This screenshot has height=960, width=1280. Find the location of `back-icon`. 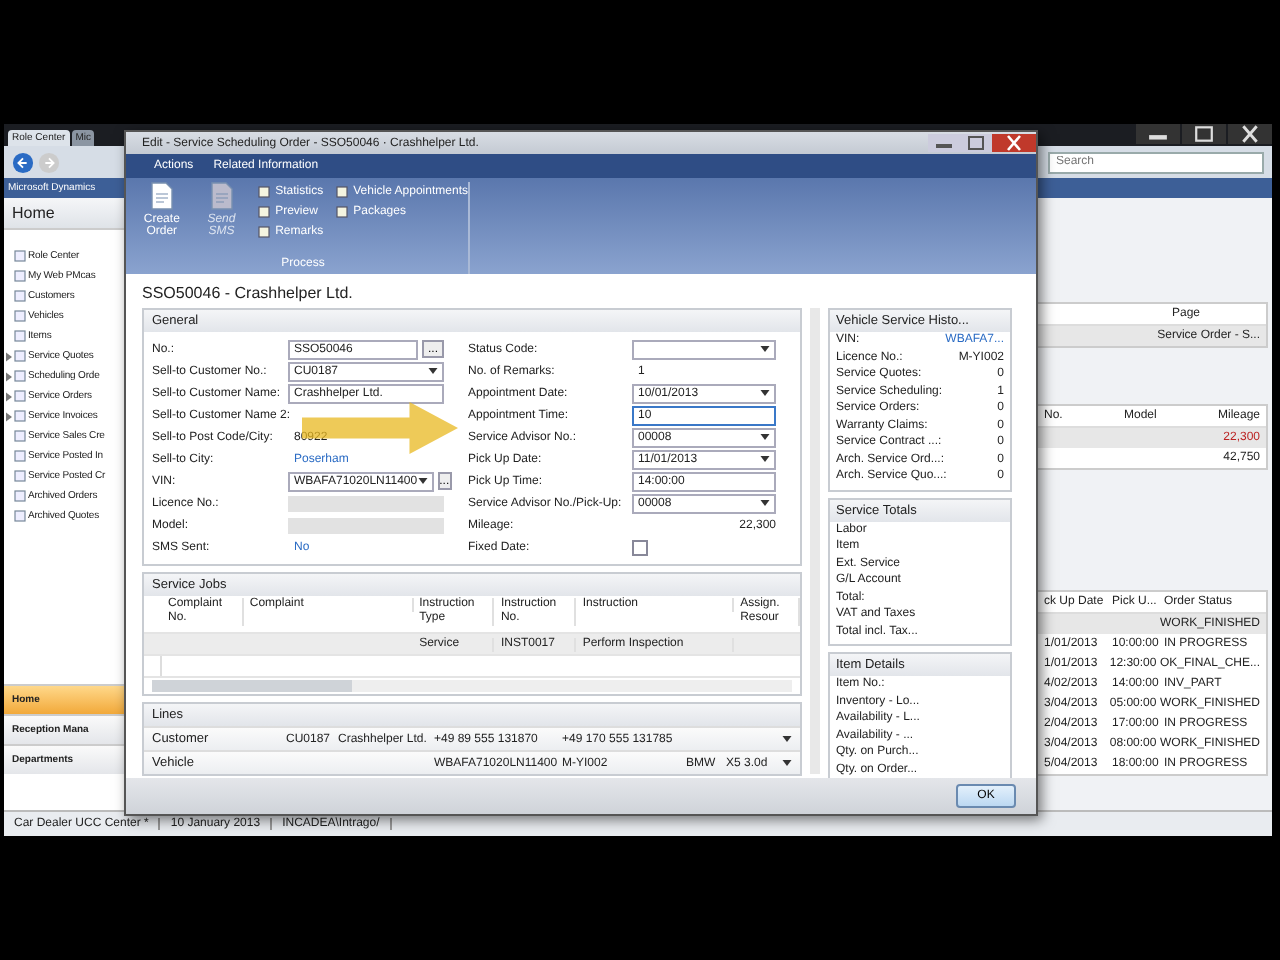

back-icon is located at coordinates (23, 162).